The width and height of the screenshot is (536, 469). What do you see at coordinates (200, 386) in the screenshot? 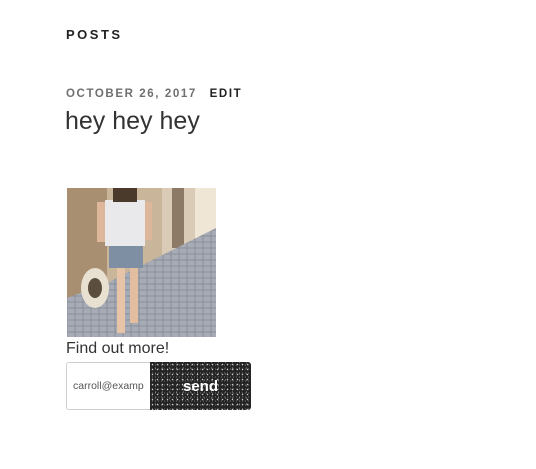
I see `send-button: send` at bounding box center [200, 386].